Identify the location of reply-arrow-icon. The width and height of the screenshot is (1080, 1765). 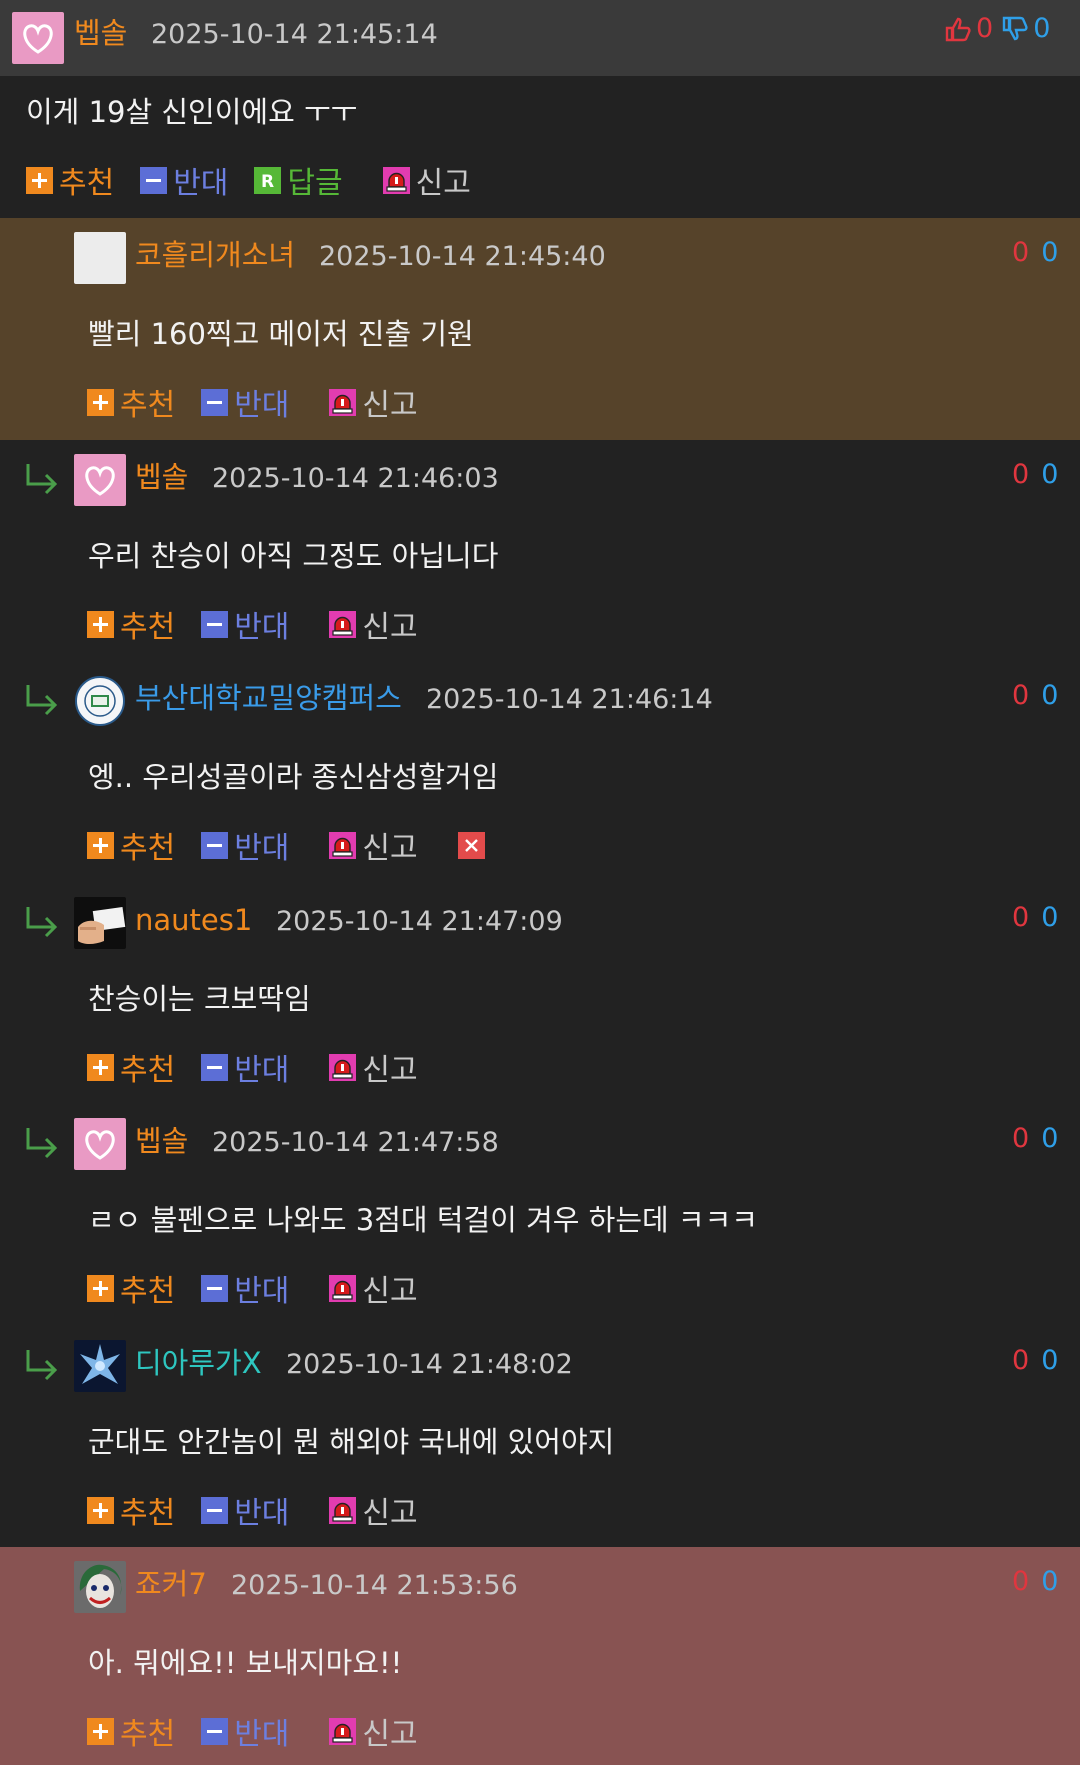
(42, 1365).